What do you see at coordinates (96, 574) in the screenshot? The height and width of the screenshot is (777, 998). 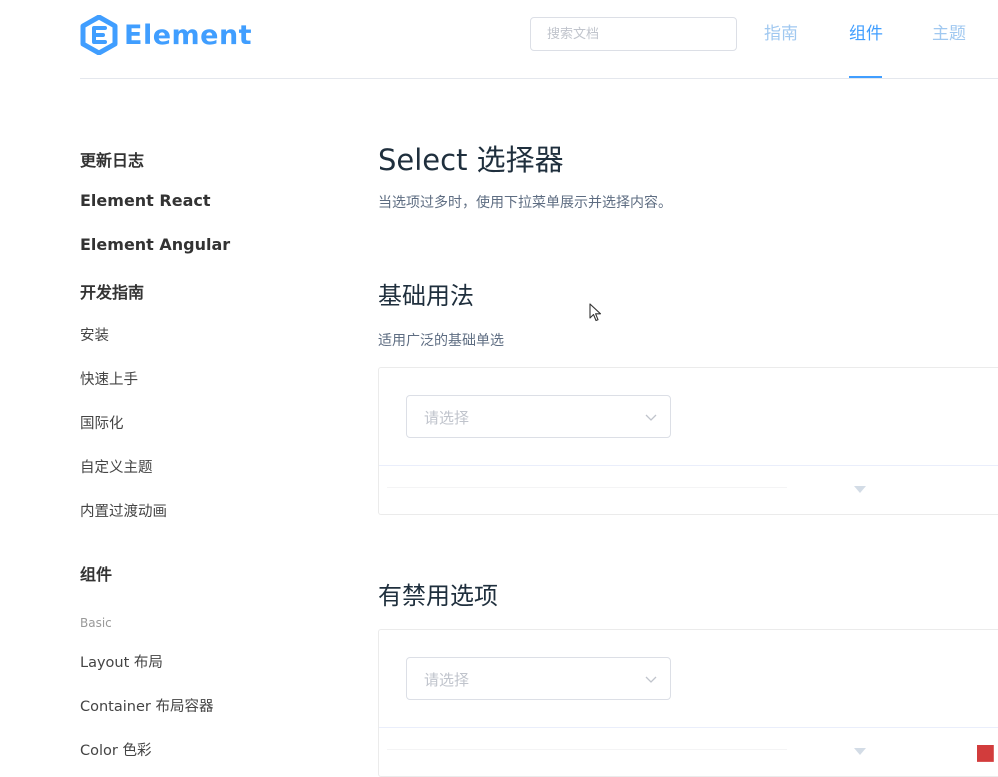 I see `sidebar-group-components: 组件` at bounding box center [96, 574].